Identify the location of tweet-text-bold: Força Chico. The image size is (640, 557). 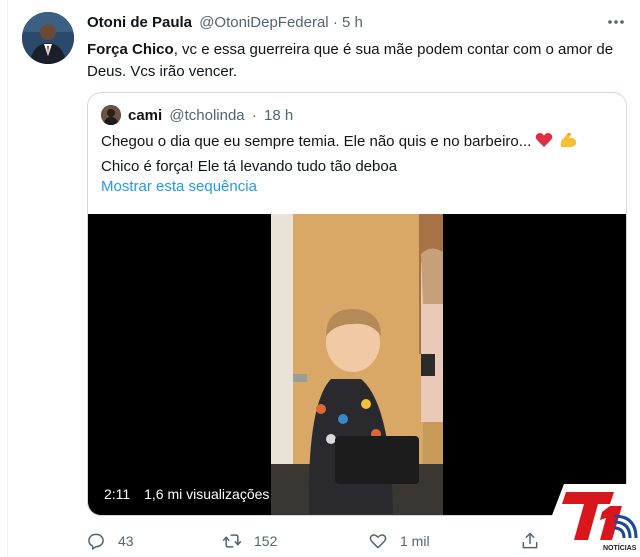
(130, 49).